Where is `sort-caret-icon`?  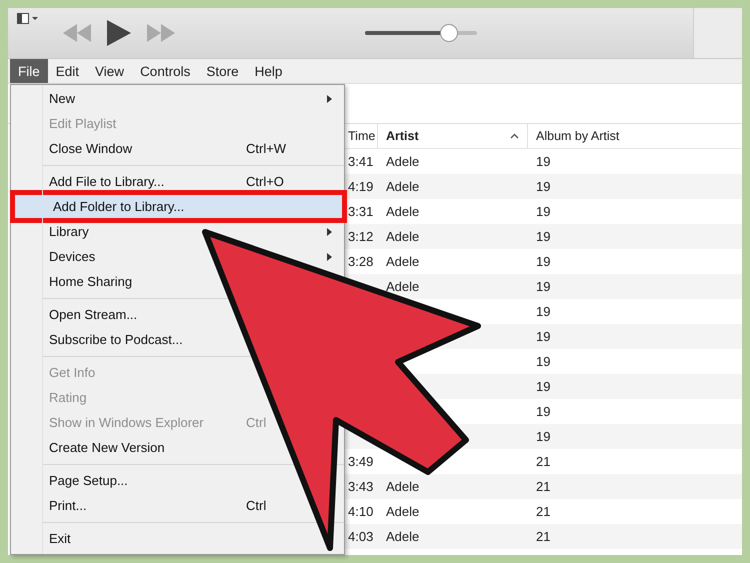
sort-caret-icon is located at coordinates (514, 136).